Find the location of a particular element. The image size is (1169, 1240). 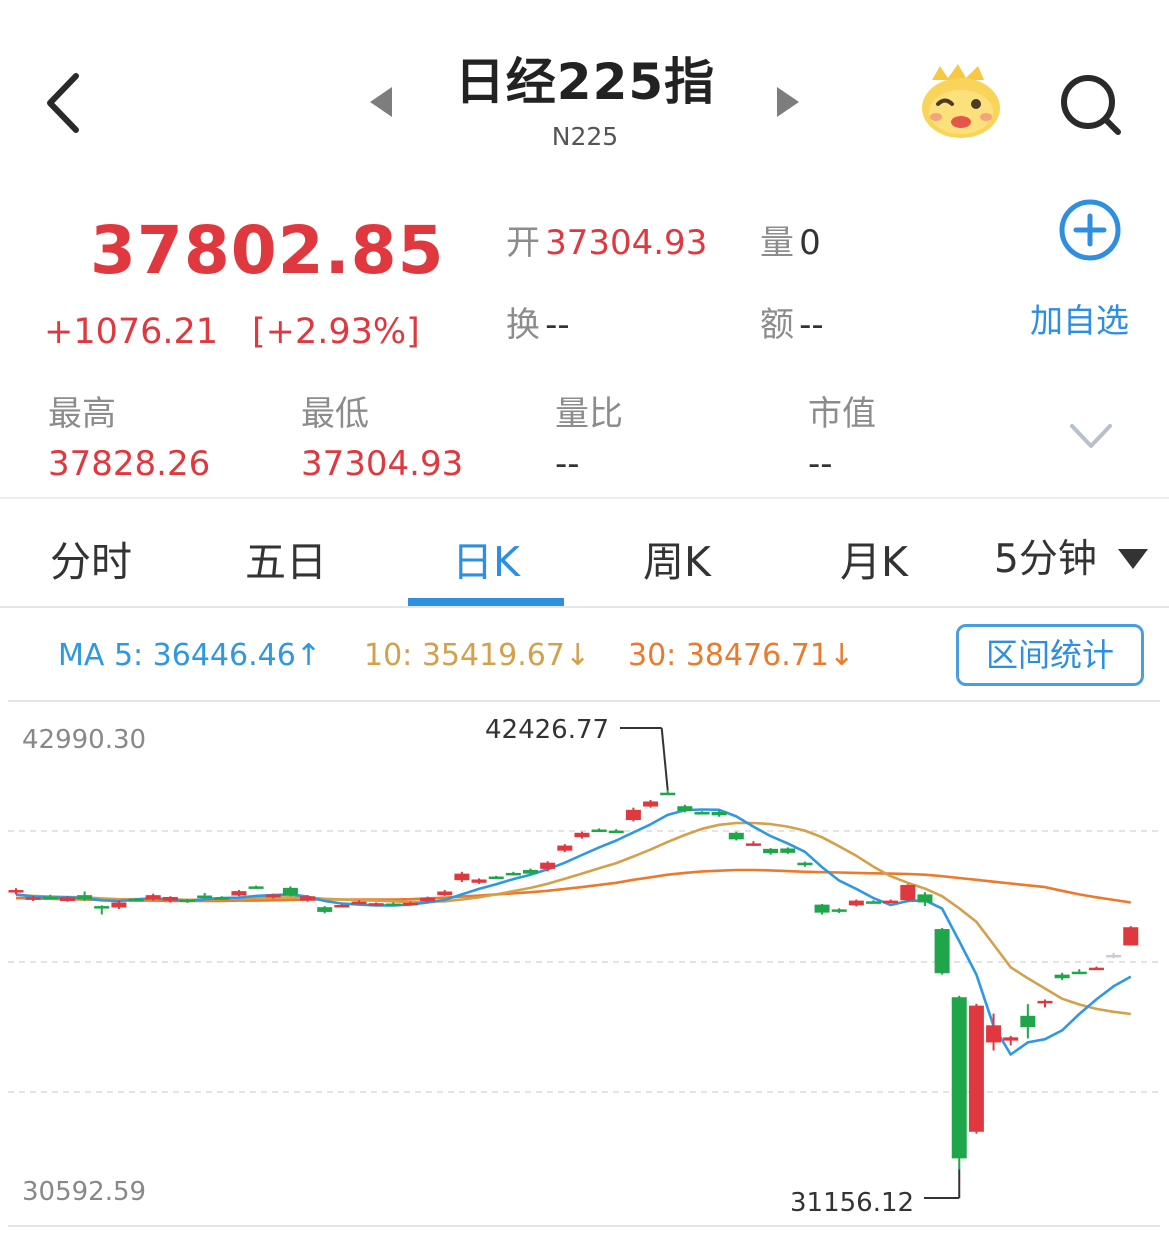

tab-daily-k: 日K is located at coordinates (486, 558).